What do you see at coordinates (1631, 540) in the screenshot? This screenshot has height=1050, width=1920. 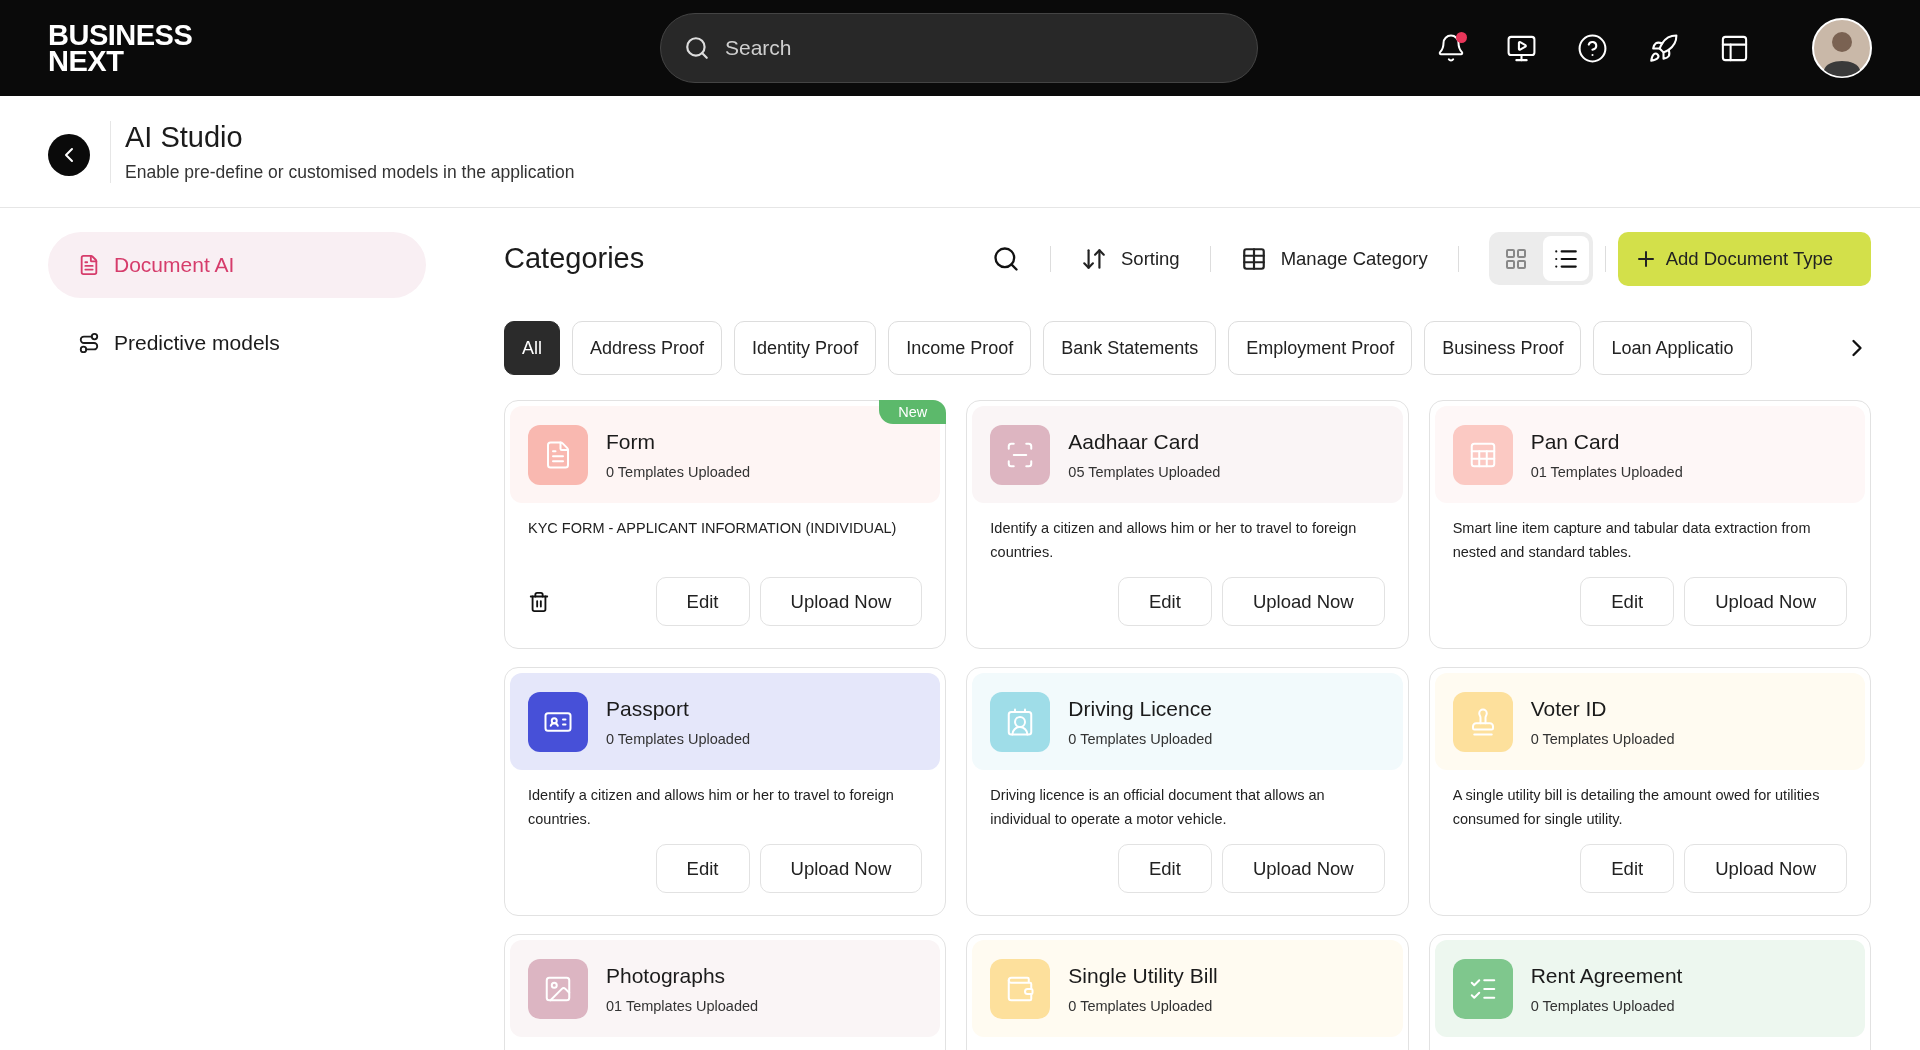 I see `card-description: Smart line item capture and tabular data extraction from nested and standard tables.` at bounding box center [1631, 540].